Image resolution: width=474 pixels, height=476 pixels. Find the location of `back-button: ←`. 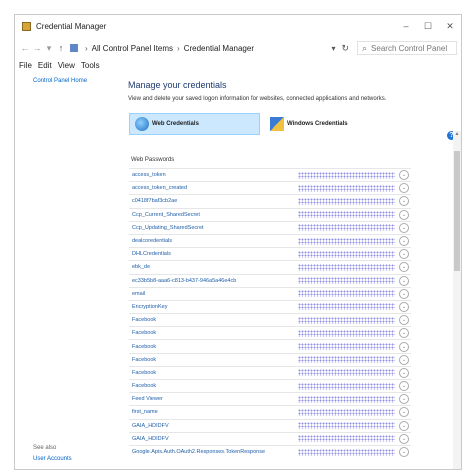

back-button: ← is located at coordinates (25, 48).